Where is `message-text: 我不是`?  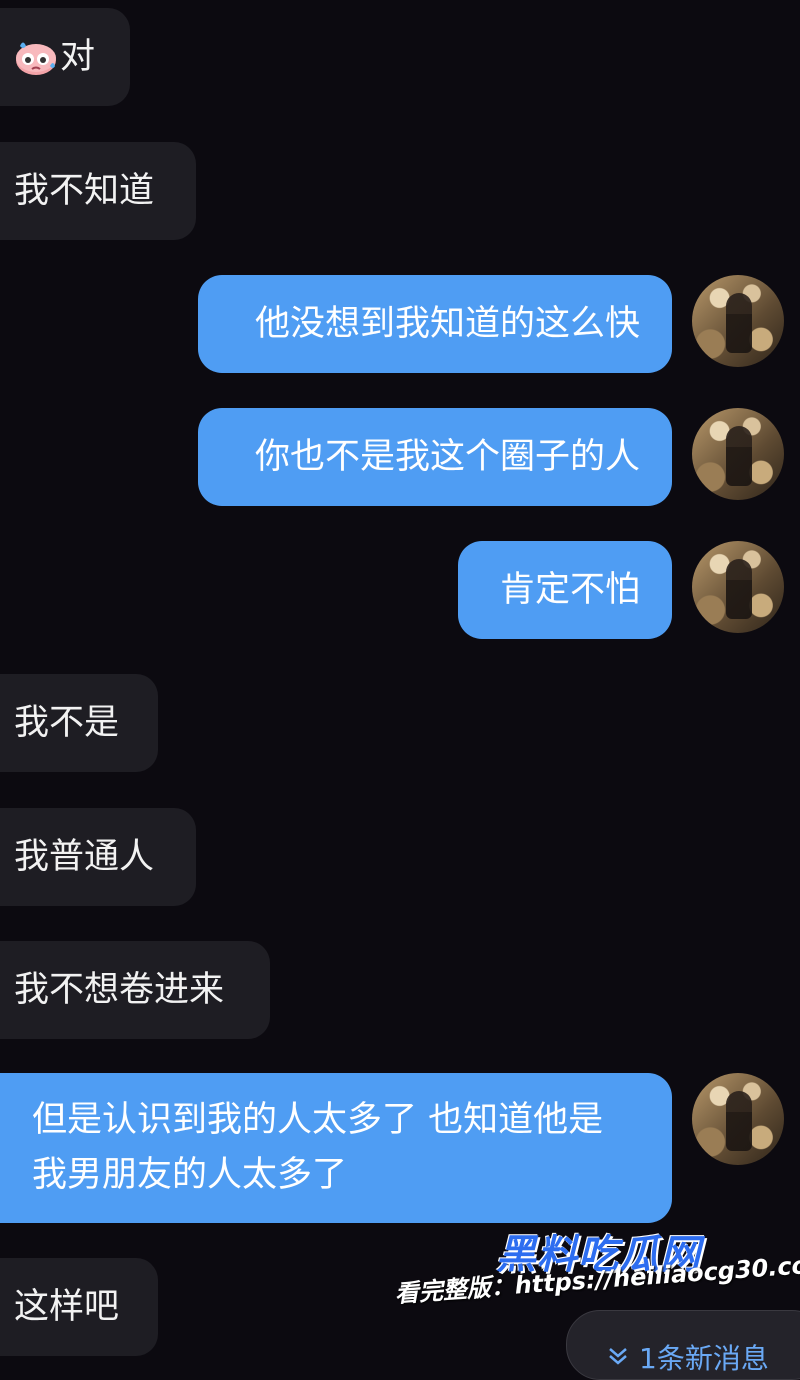 message-text: 我不是 is located at coordinates (67, 723).